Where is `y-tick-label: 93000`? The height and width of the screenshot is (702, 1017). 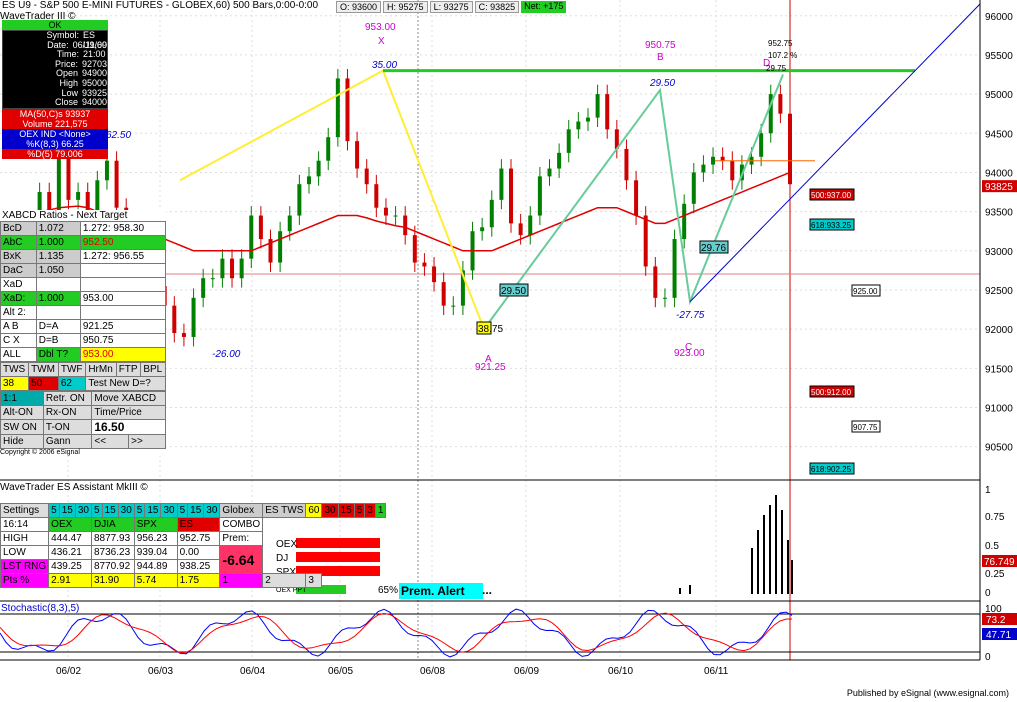 y-tick-label: 93000 is located at coordinates (999, 252).